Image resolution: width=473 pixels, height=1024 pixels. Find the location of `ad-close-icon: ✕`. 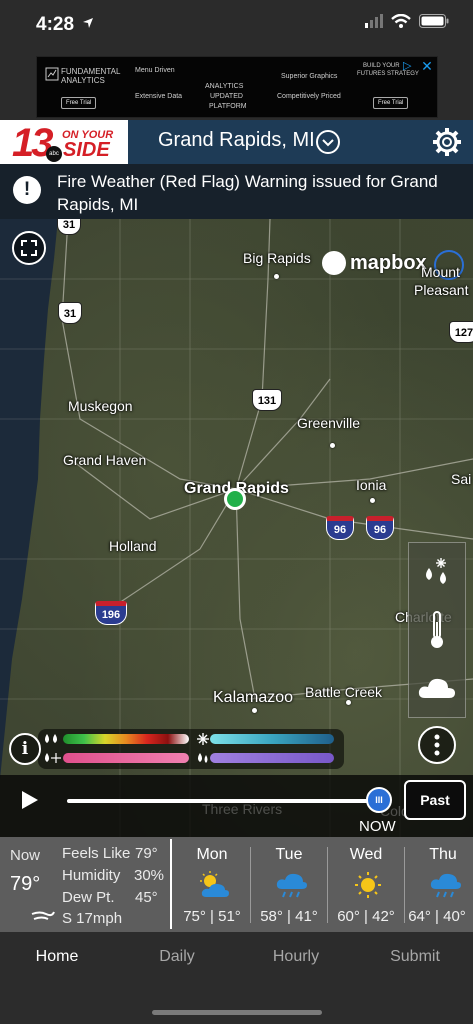

ad-close-icon: ✕ is located at coordinates (427, 67).